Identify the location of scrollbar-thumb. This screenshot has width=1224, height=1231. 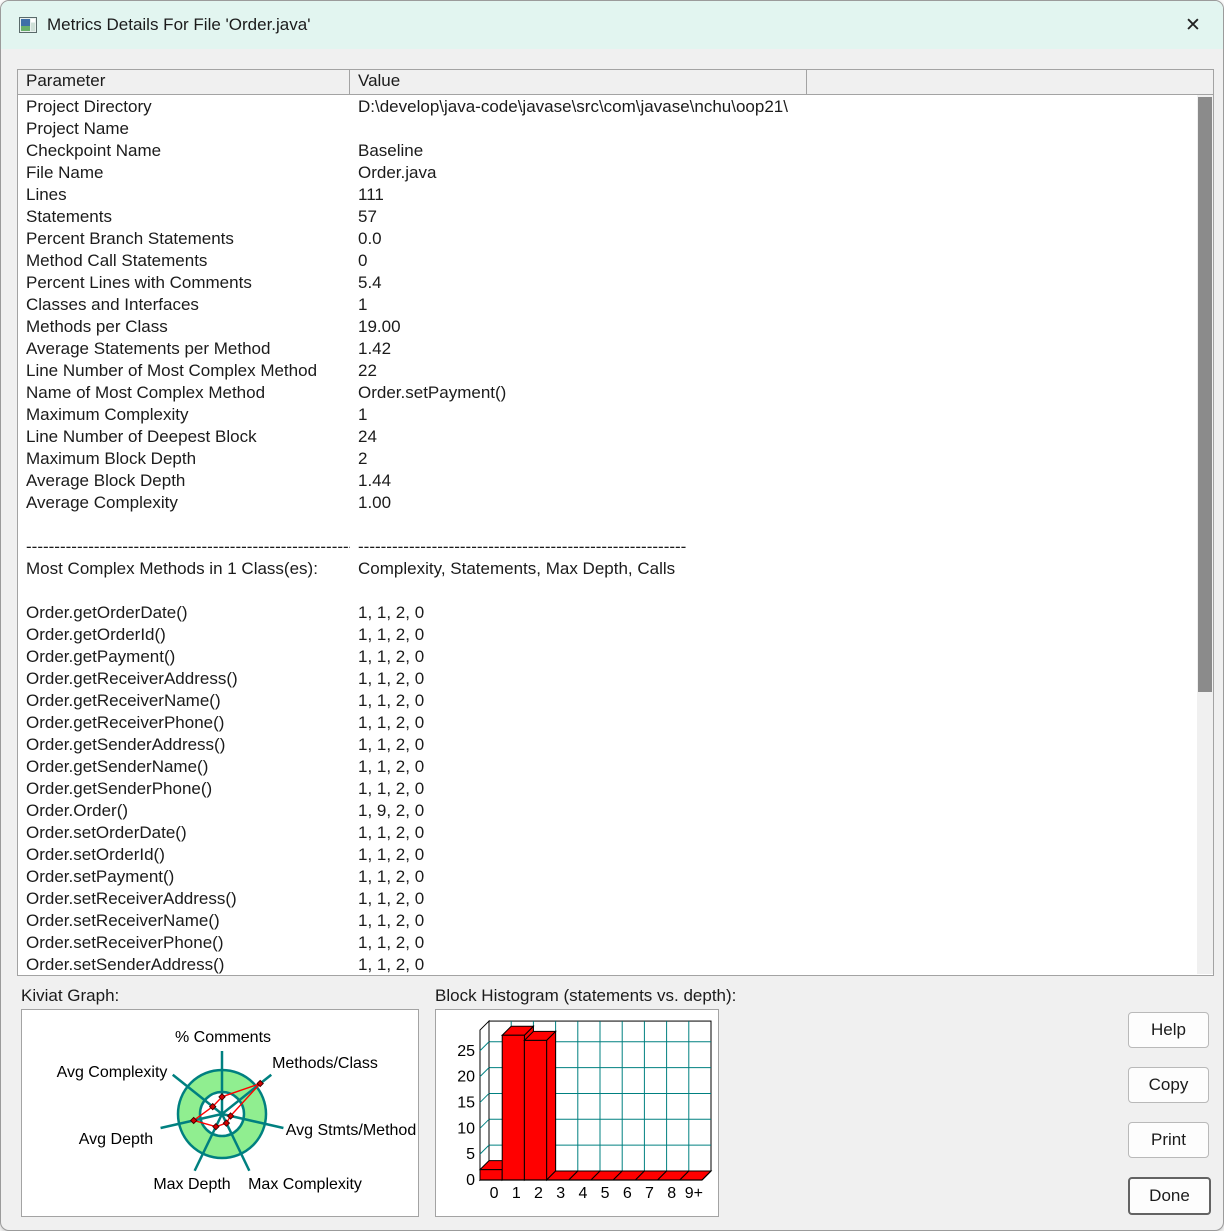
(1205, 394).